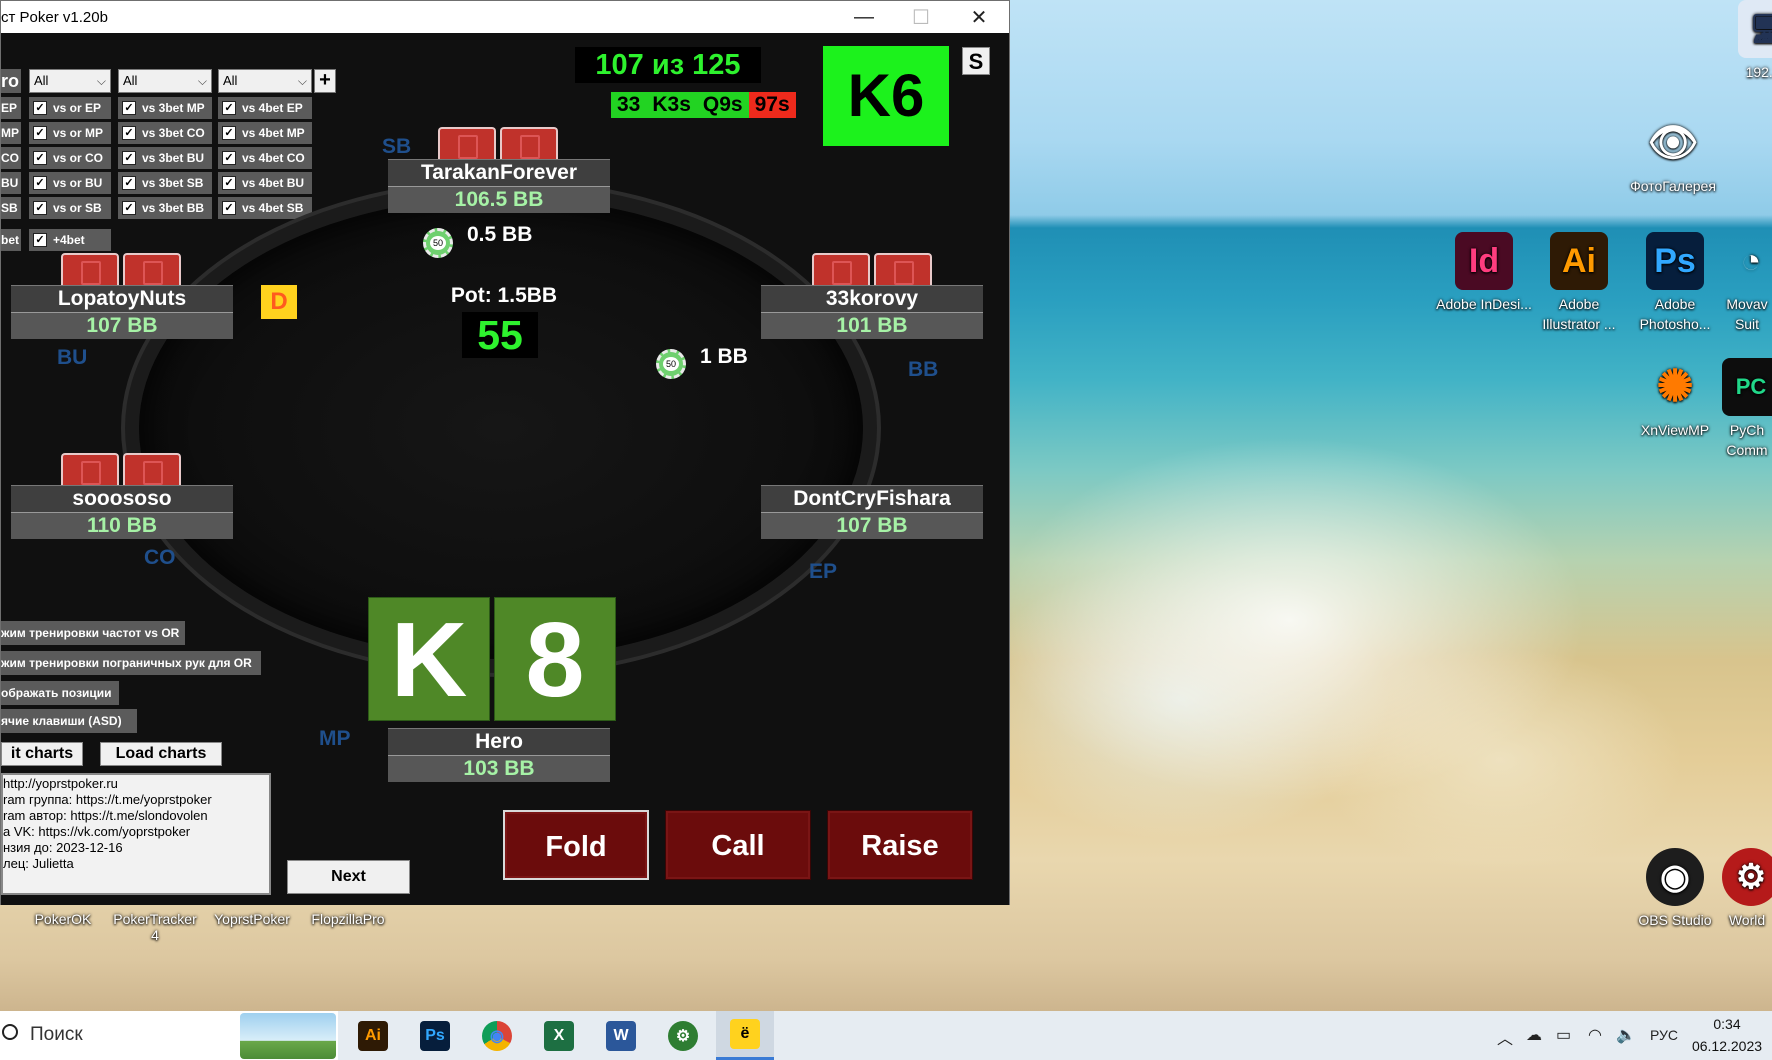 The image size is (1772, 1060). What do you see at coordinates (122, 298) in the screenshot?
I see `player-name: LopatoyNuts` at bounding box center [122, 298].